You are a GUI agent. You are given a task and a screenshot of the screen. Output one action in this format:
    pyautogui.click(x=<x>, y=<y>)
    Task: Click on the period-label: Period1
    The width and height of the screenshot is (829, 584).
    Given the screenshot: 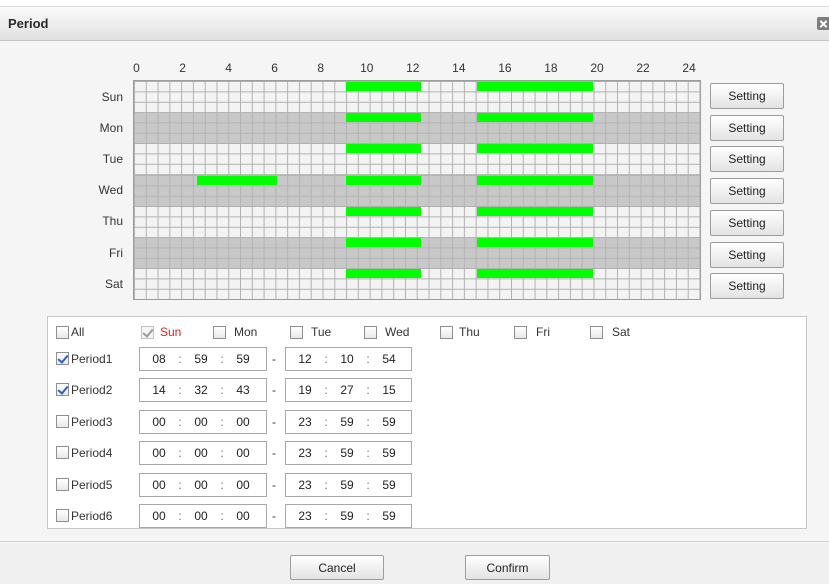 What is the action you would take?
    pyautogui.click(x=92, y=359)
    